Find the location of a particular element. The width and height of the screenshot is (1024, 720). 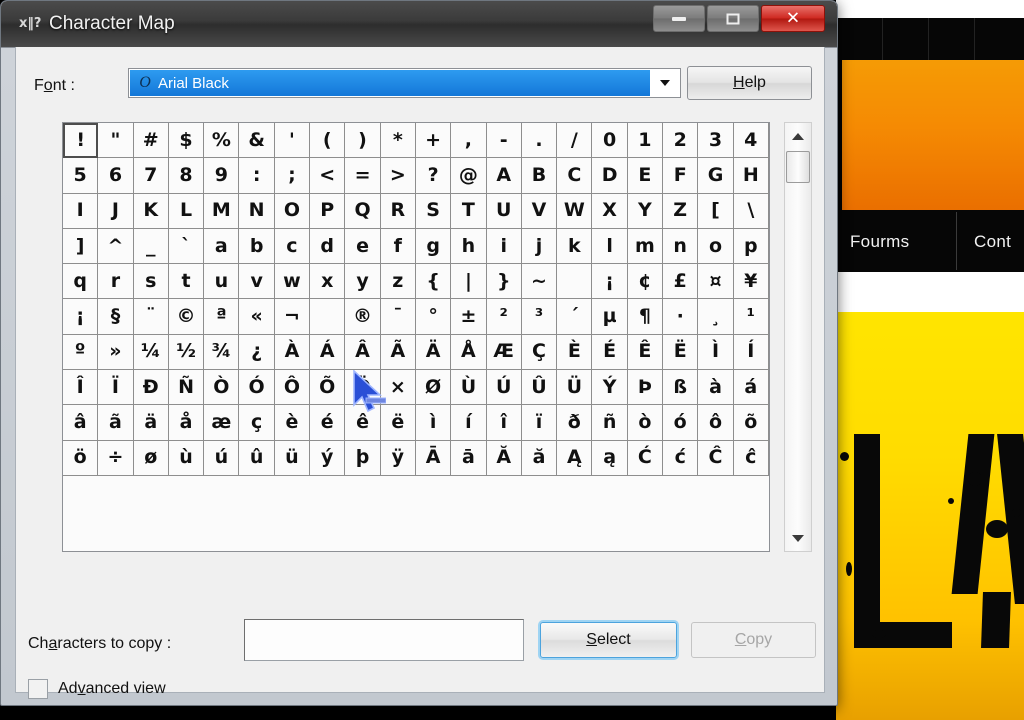

character-cell: É is located at coordinates (610, 352).